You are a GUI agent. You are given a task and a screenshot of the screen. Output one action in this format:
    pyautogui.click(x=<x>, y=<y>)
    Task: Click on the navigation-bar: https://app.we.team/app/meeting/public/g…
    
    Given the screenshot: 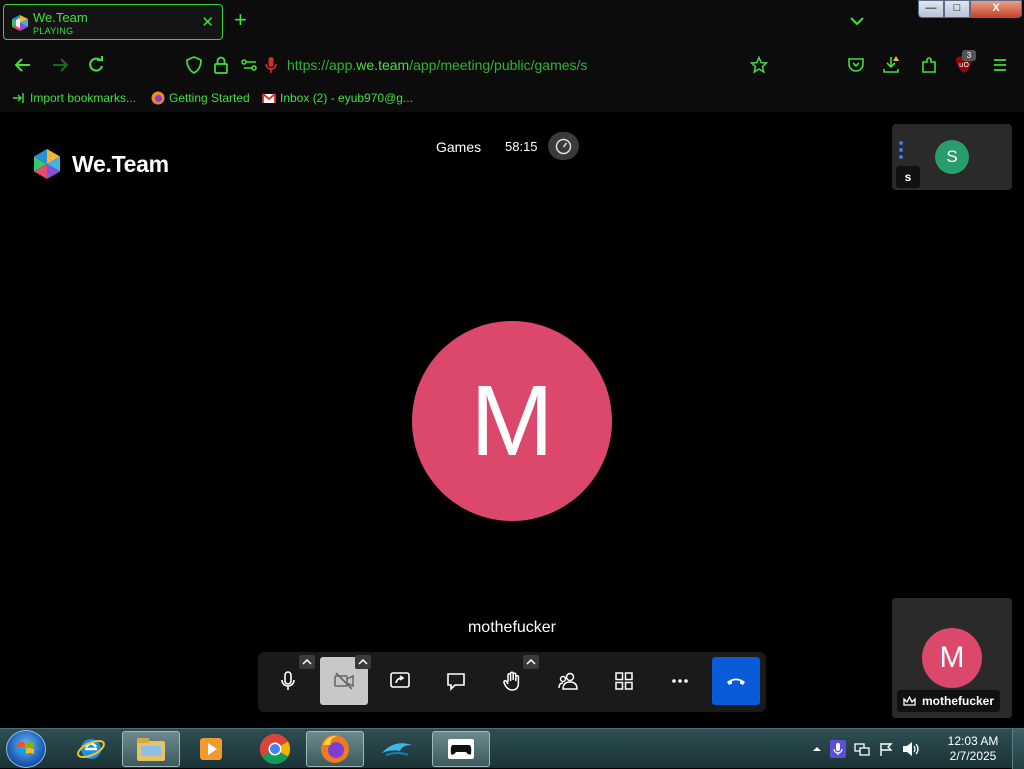 What is the action you would take?
    pyautogui.click(x=512, y=65)
    